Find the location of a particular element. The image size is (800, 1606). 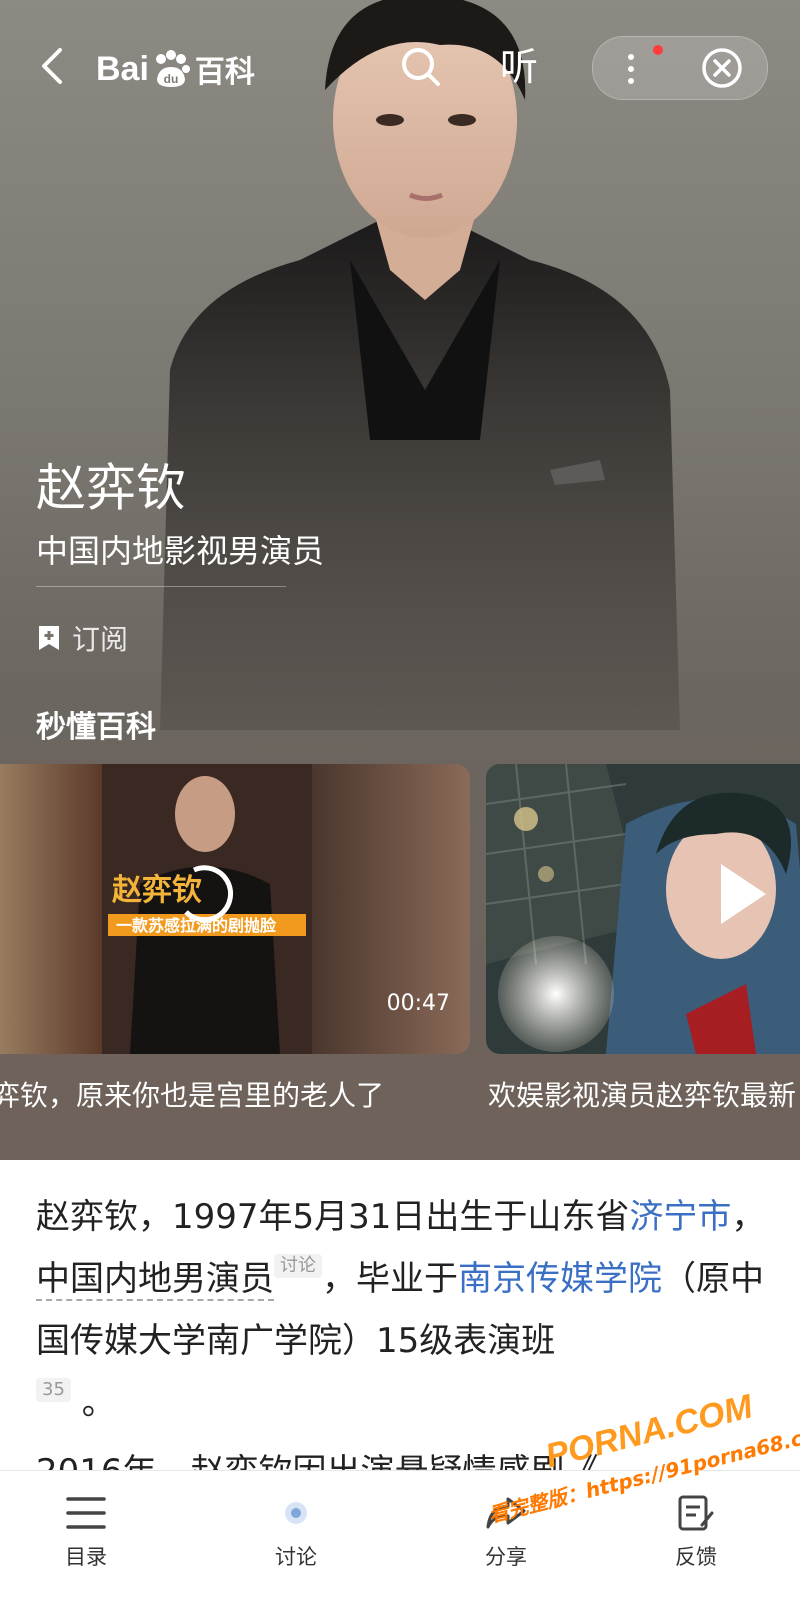

logo-du-text: du is located at coordinates (171, 79).